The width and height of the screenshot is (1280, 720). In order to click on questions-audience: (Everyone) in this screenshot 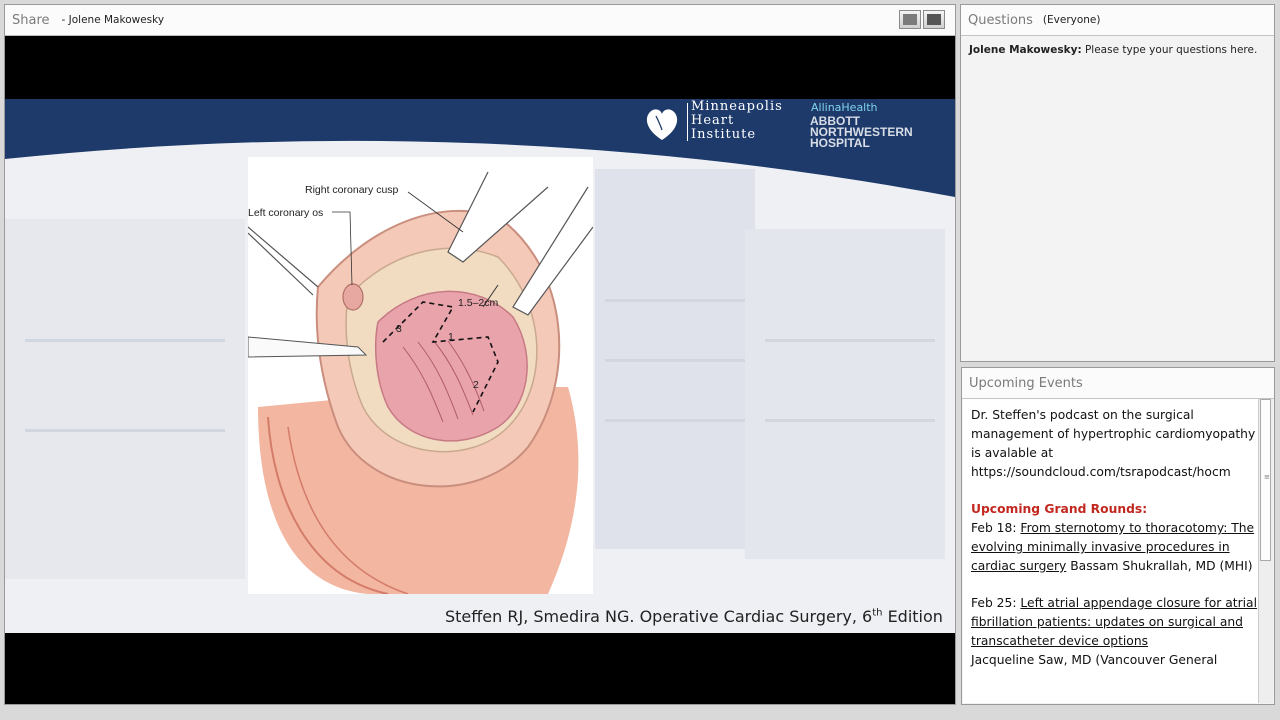, I will do `click(1072, 20)`.